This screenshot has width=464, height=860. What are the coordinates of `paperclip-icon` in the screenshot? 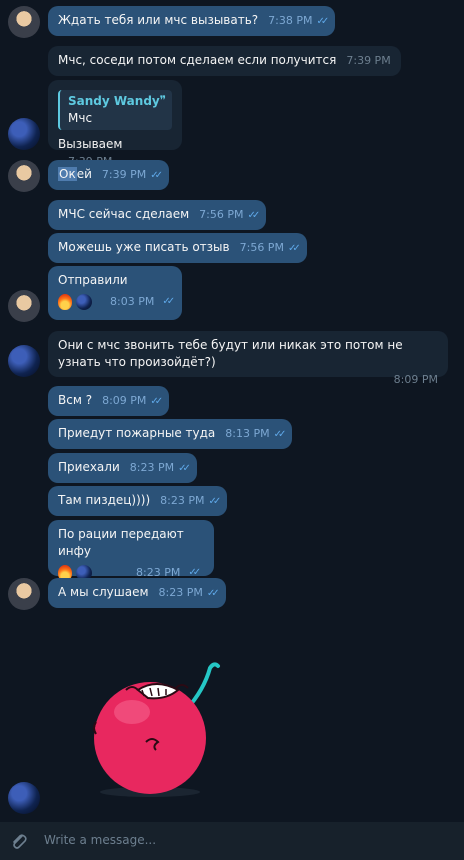 It's located at (19, 841).